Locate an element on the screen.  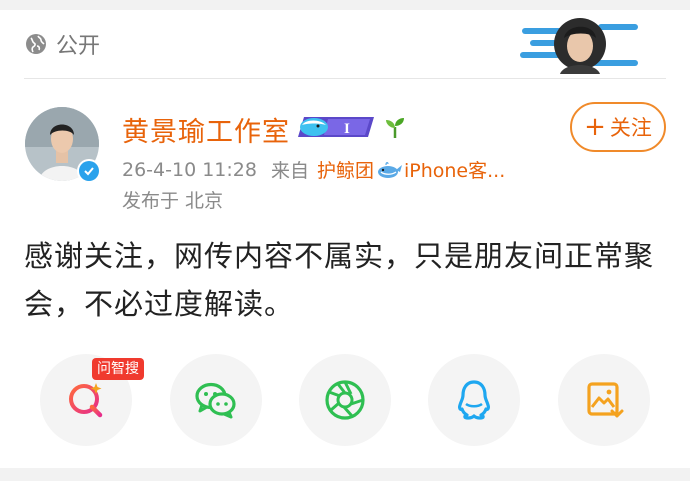
share-moments-button is located at coordinates (345, 400).